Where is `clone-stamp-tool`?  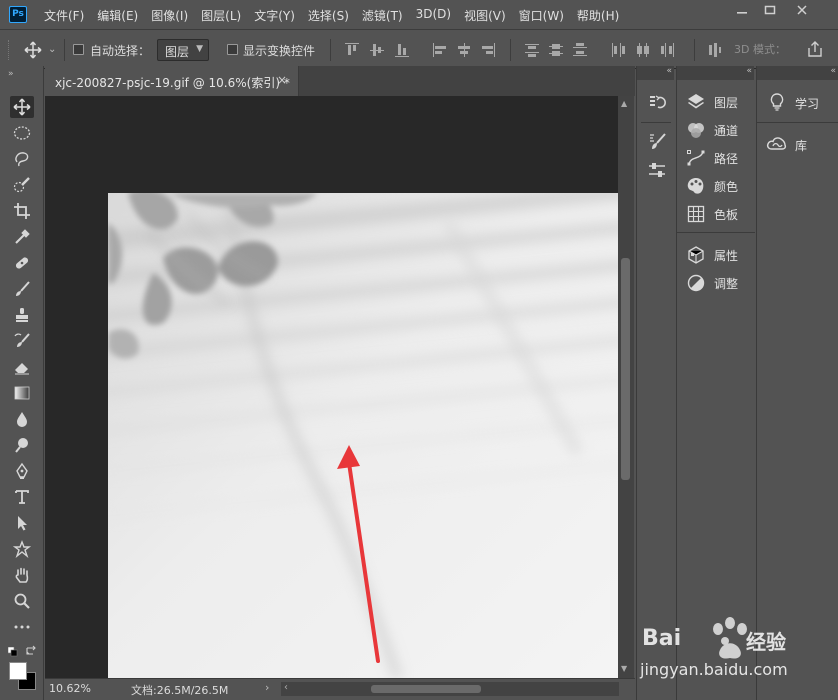 clone-stamp-tool is located at coordinates (22, 315).